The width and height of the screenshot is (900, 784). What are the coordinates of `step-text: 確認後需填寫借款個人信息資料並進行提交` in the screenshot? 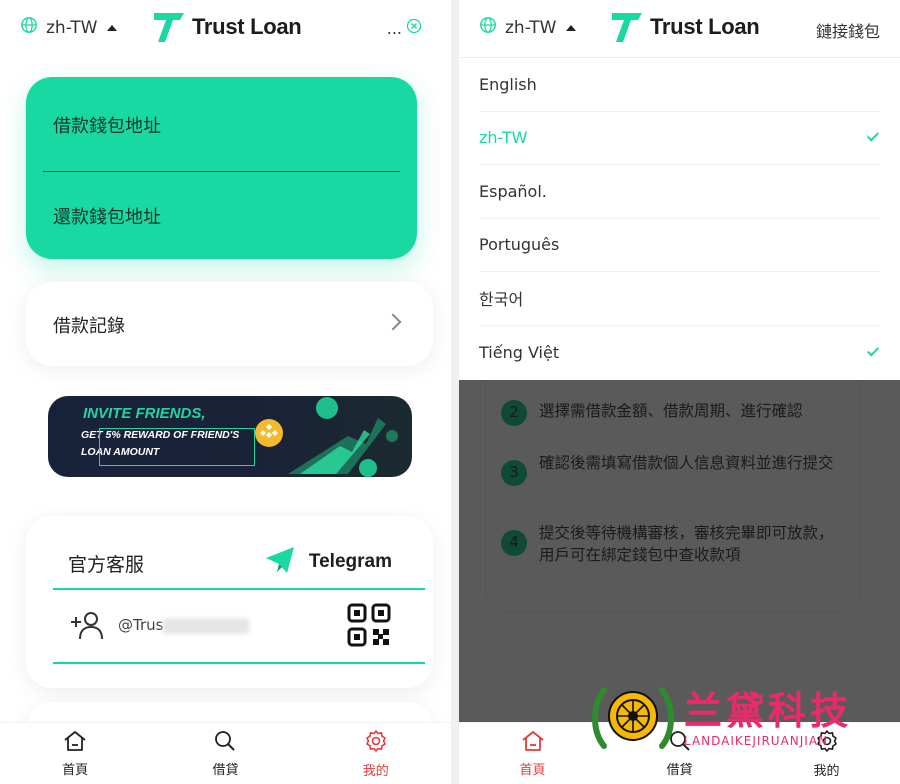 It's located at (686, 463).